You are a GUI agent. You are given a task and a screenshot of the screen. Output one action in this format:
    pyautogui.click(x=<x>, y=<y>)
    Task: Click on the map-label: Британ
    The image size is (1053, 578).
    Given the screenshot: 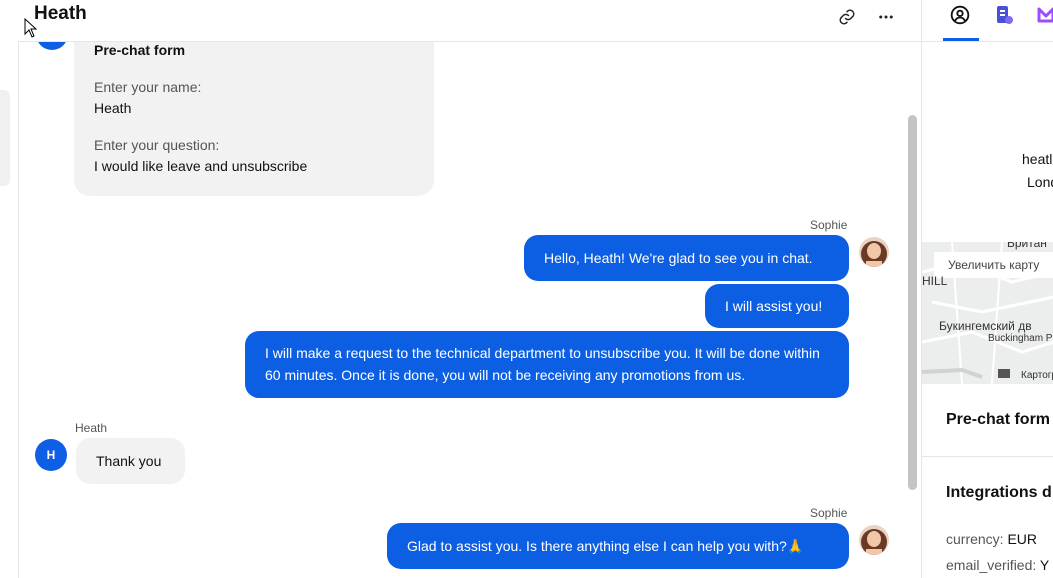 What is the action you would take?
    pyautogui.click(x=1027, y=246)
    